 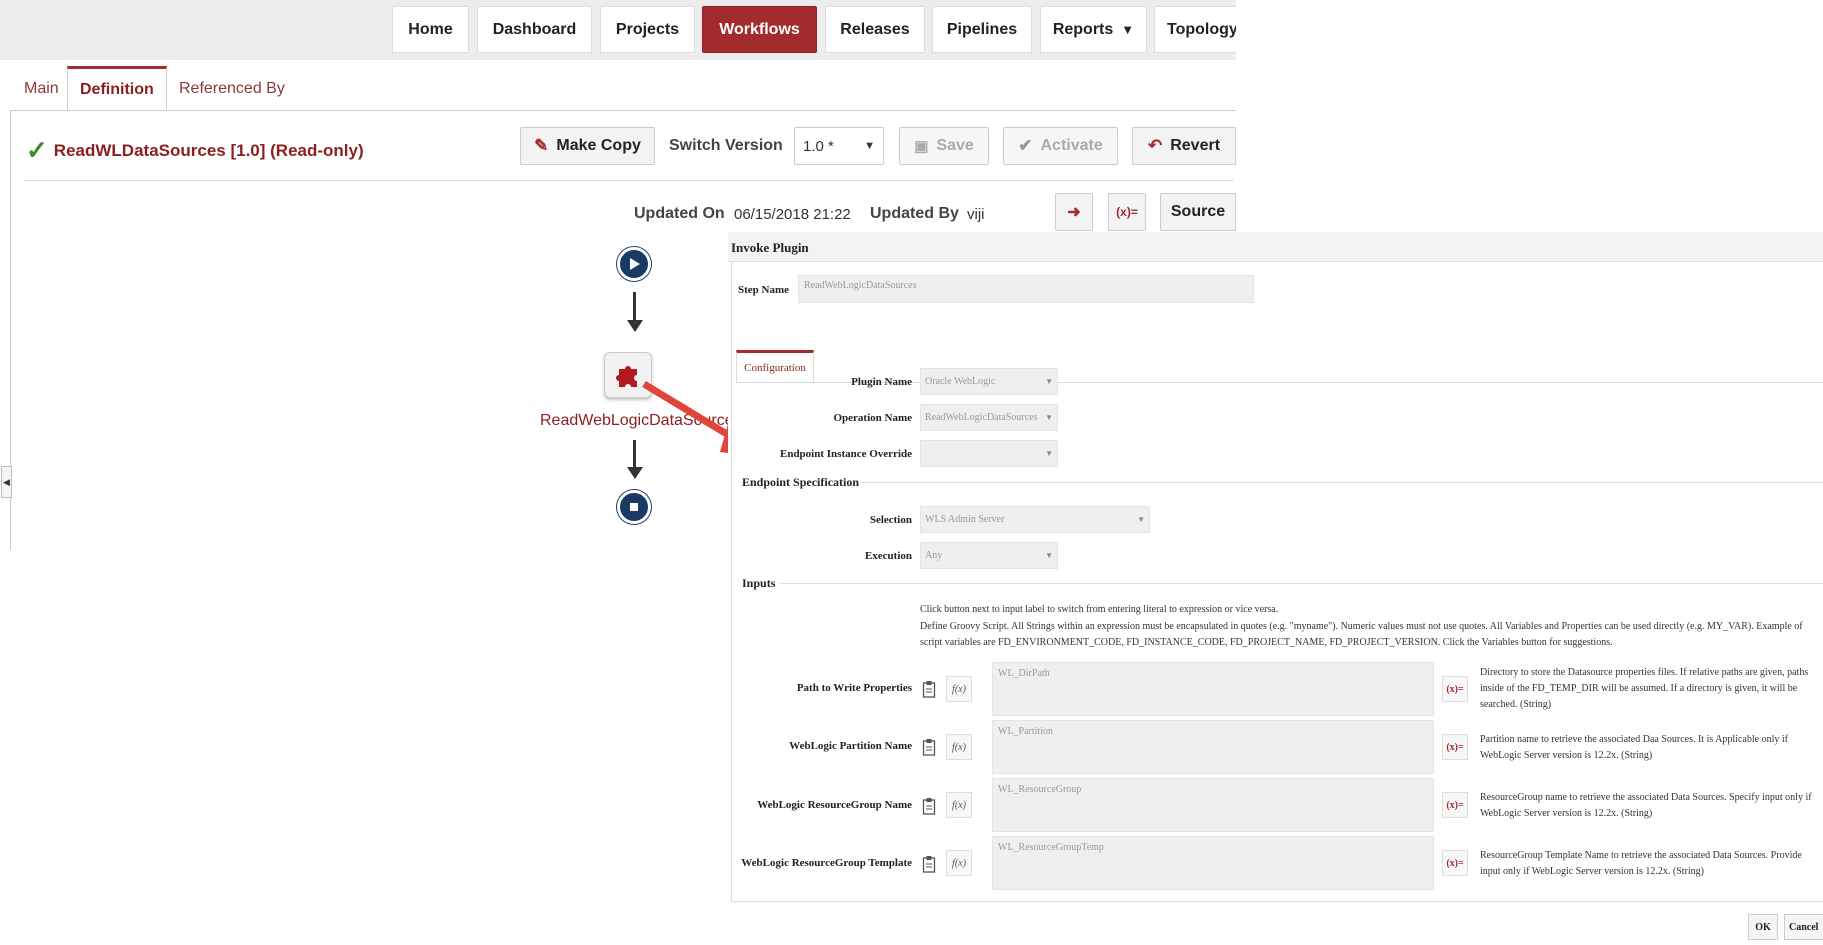 What do you see at coordinates (801, 482) in the screenshot?
I see `endpoint-spec-heading: Endpoint Specification` at bounding box center [801, 482].